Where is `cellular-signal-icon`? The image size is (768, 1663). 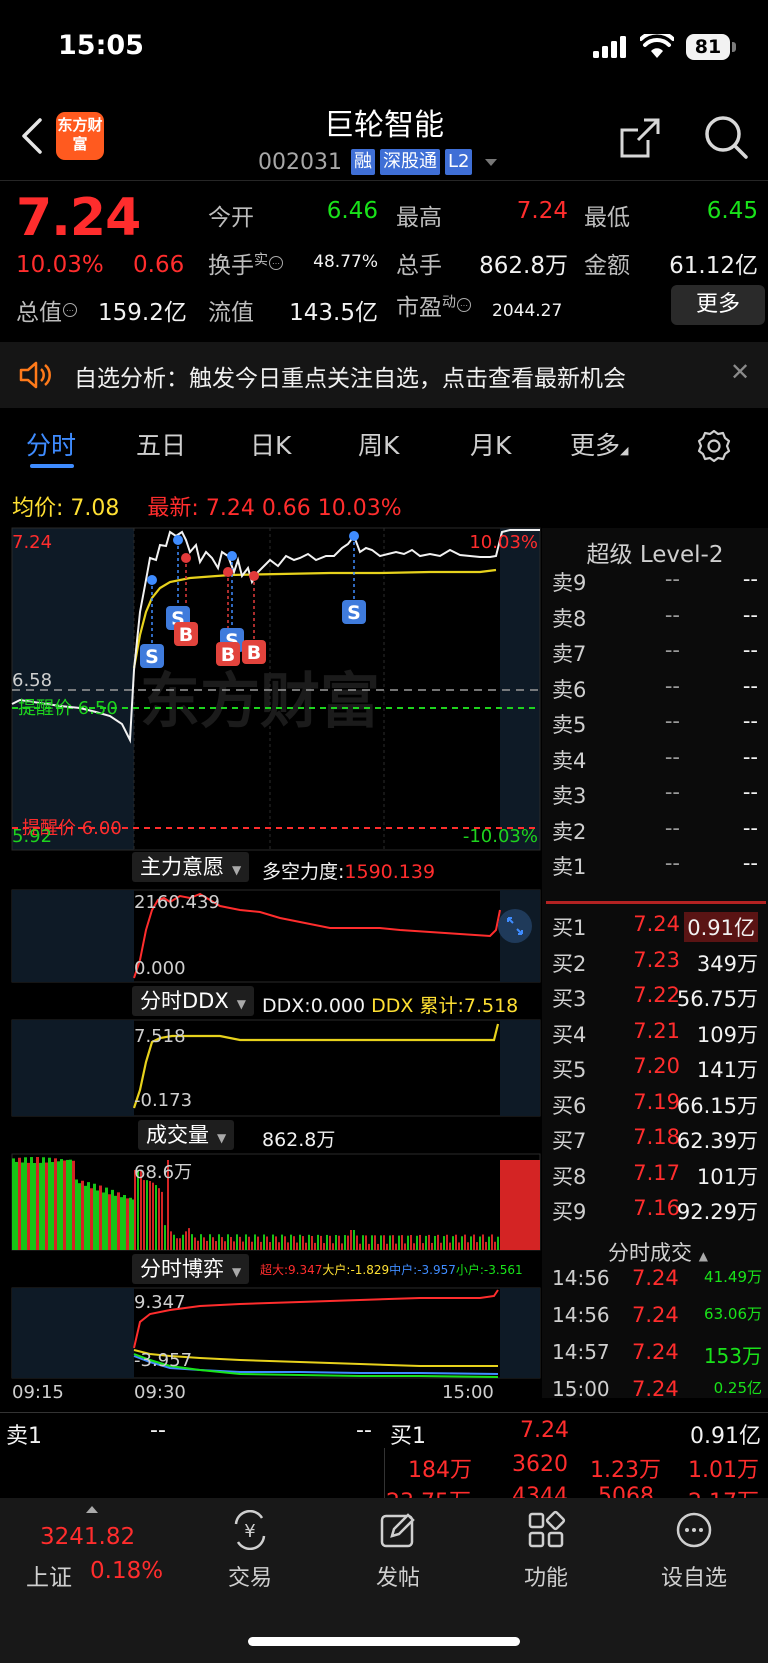
cellular-signal-icon is located at coordinates (609, 47).